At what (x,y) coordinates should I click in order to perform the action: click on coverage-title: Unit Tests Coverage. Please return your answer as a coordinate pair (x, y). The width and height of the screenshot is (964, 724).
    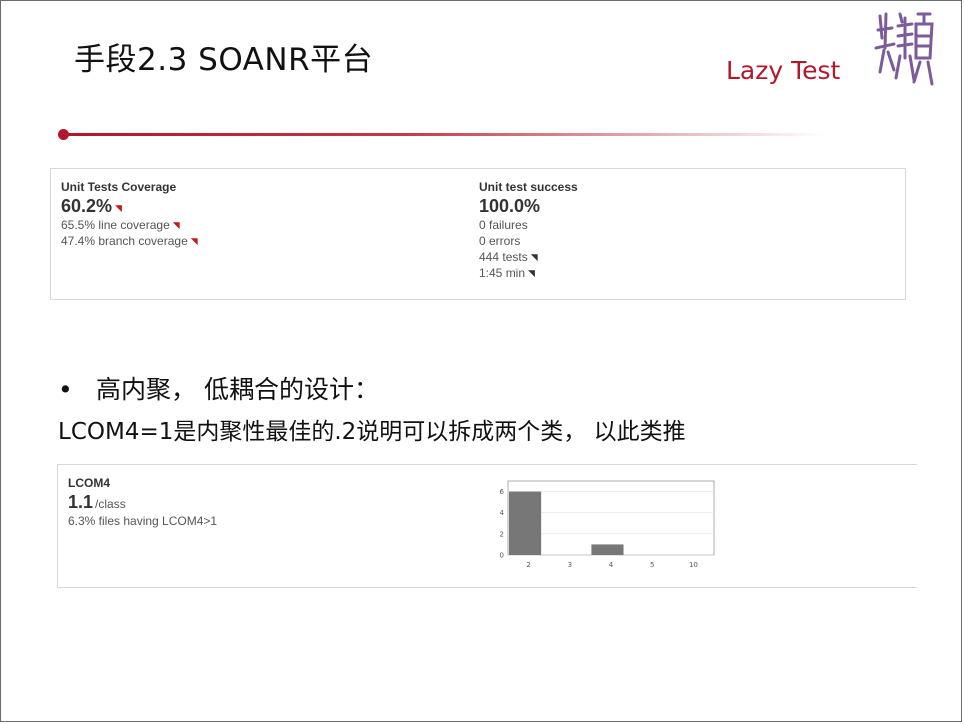
    Looking at the image, I should click on (119, 187).